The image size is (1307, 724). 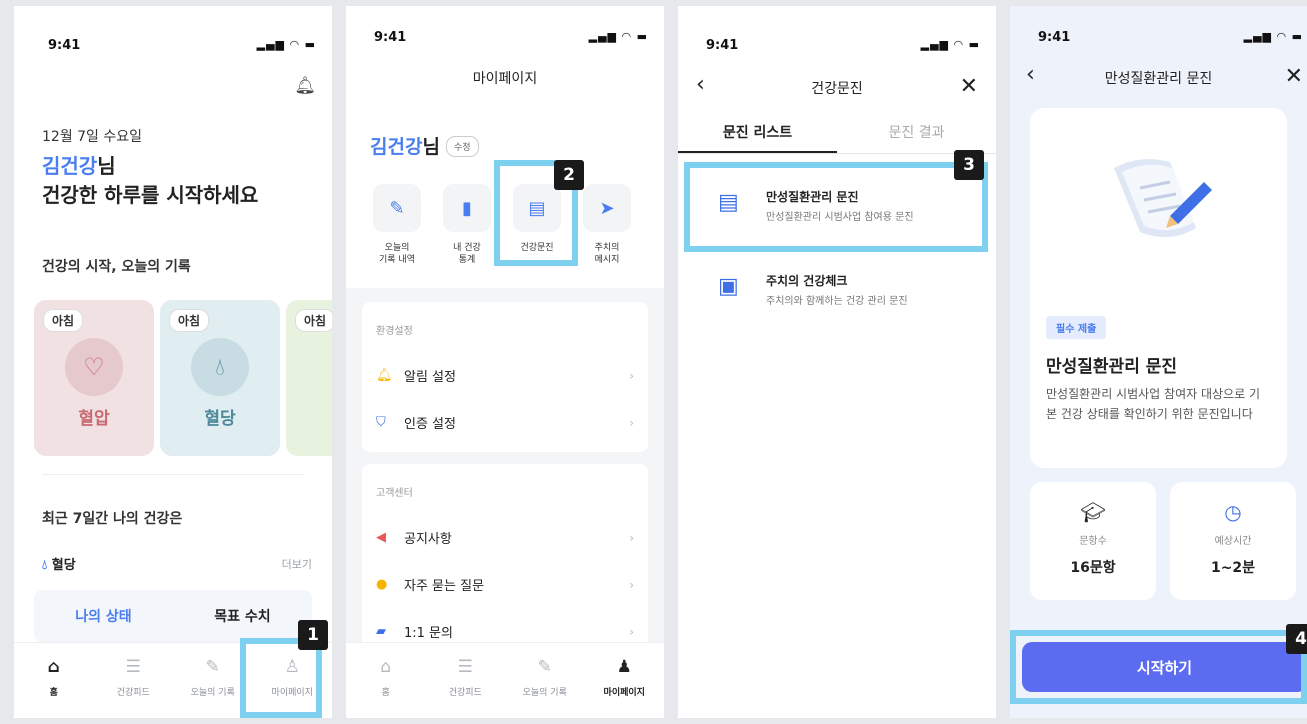 I want to click on menu-doctor-message: ➤ 주치의 메시지, so click(x=607, y=225).